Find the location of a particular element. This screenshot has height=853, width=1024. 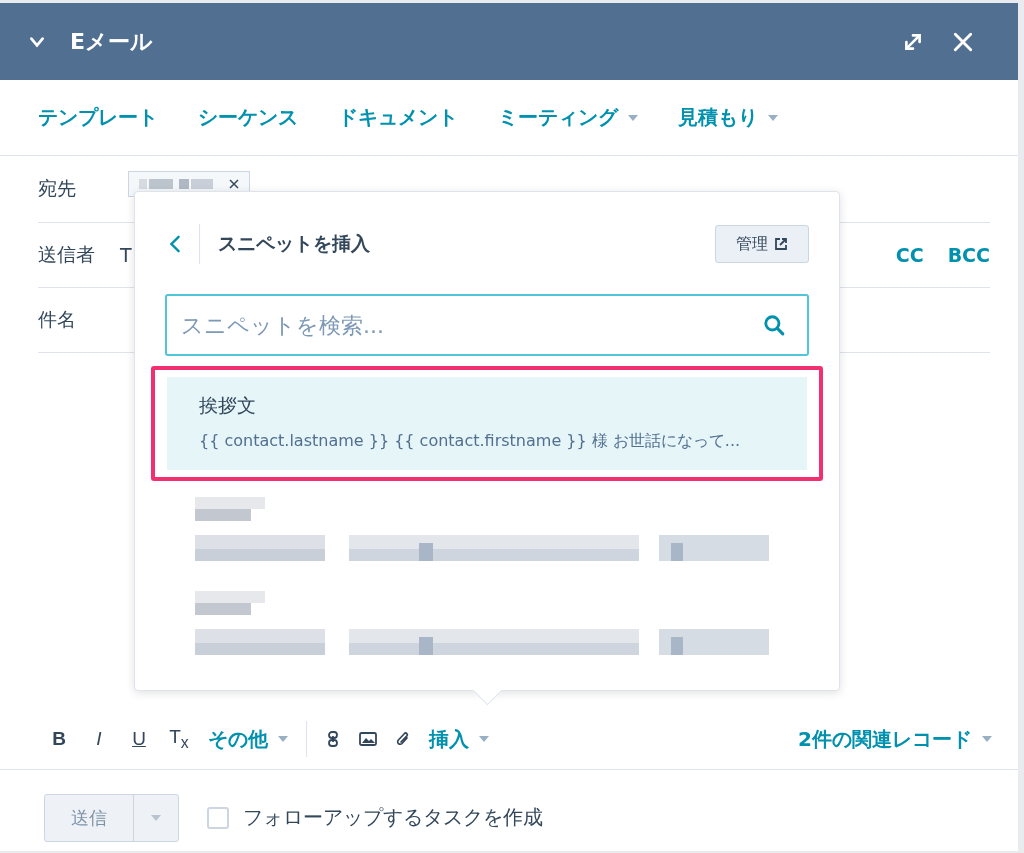

related-records-menu: 2件の関連レコード is located at coordinates (895, 739).